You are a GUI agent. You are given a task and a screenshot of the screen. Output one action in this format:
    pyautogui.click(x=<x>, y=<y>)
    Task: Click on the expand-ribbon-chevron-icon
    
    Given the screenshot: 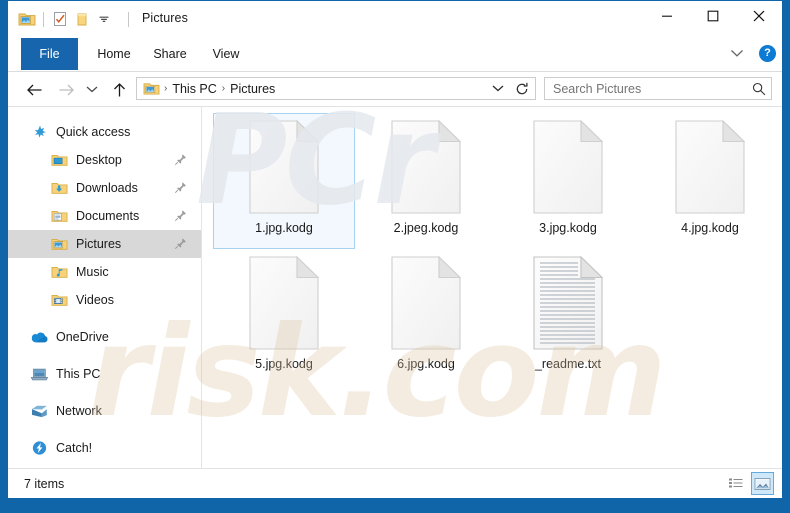 What is the action you would take?
    pyautogui.click(x=737, y=53)
    